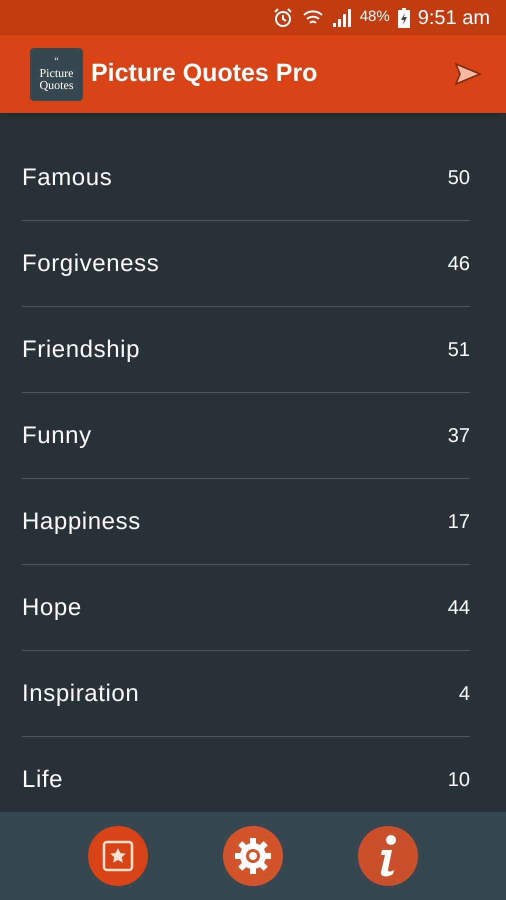  Describe the element at coordinates (246, 264) in the screenshot. I see `category-row: Forgiveness 46` at that location.